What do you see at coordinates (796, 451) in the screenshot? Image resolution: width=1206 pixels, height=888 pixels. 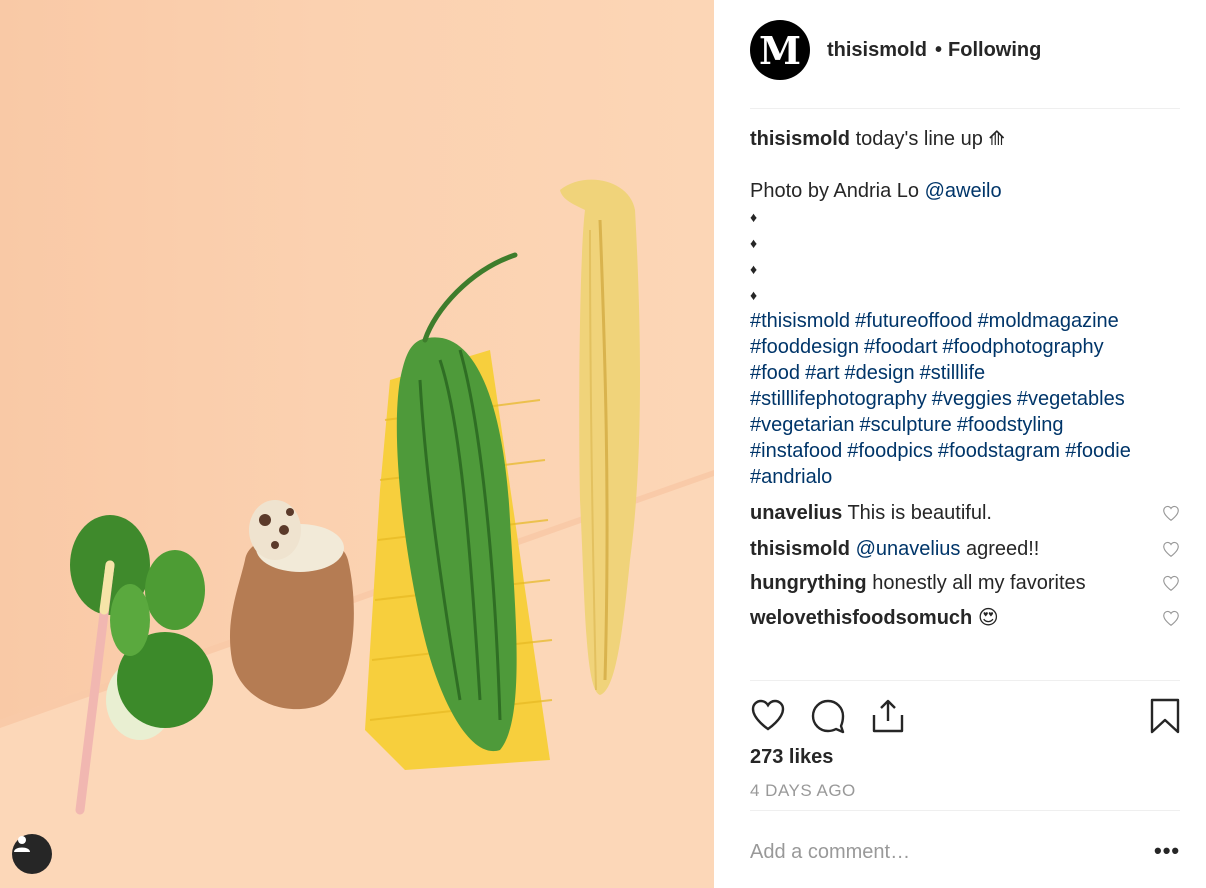 I see `hashtag-link: #instafood` at bounding box center [796, 451].